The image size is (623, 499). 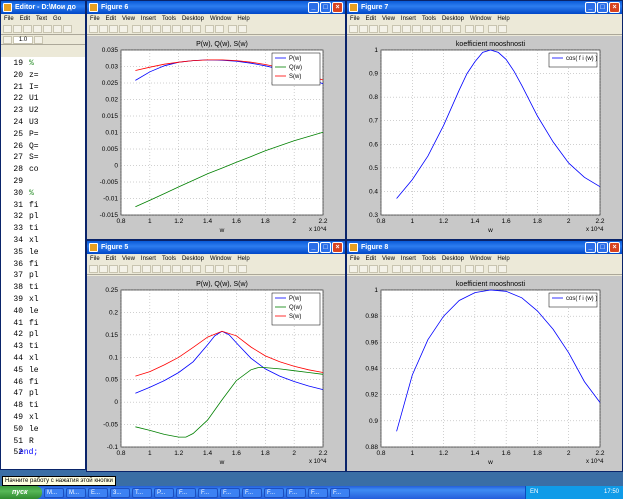 What do you see at coordinates (38, 39) in the screenshot?
I see `cell-plus-icon` at bounding box center [38, 39].